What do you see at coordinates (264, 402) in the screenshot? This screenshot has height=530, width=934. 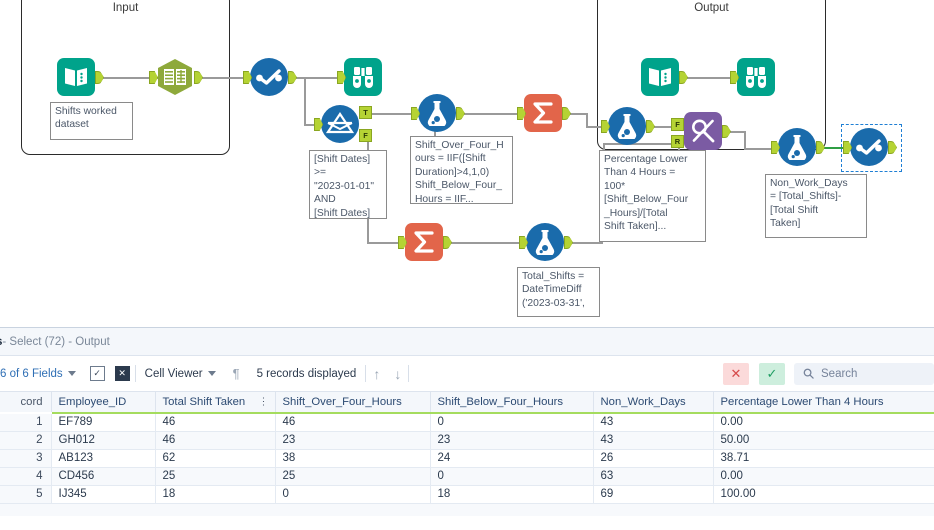 I see `column-menu-icon: ⋮` at bounding box center [264, 402].